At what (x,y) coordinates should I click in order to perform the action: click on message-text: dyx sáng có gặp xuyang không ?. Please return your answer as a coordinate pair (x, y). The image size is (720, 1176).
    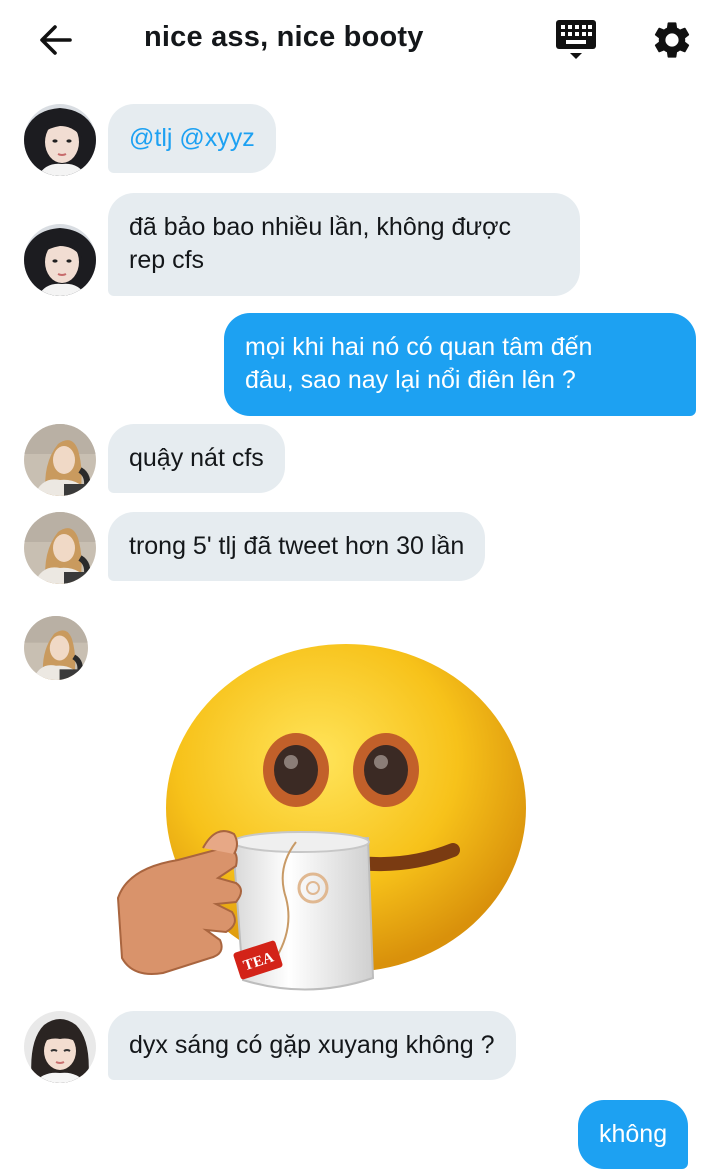
    Looking at the image, I should click on (312, 1045).